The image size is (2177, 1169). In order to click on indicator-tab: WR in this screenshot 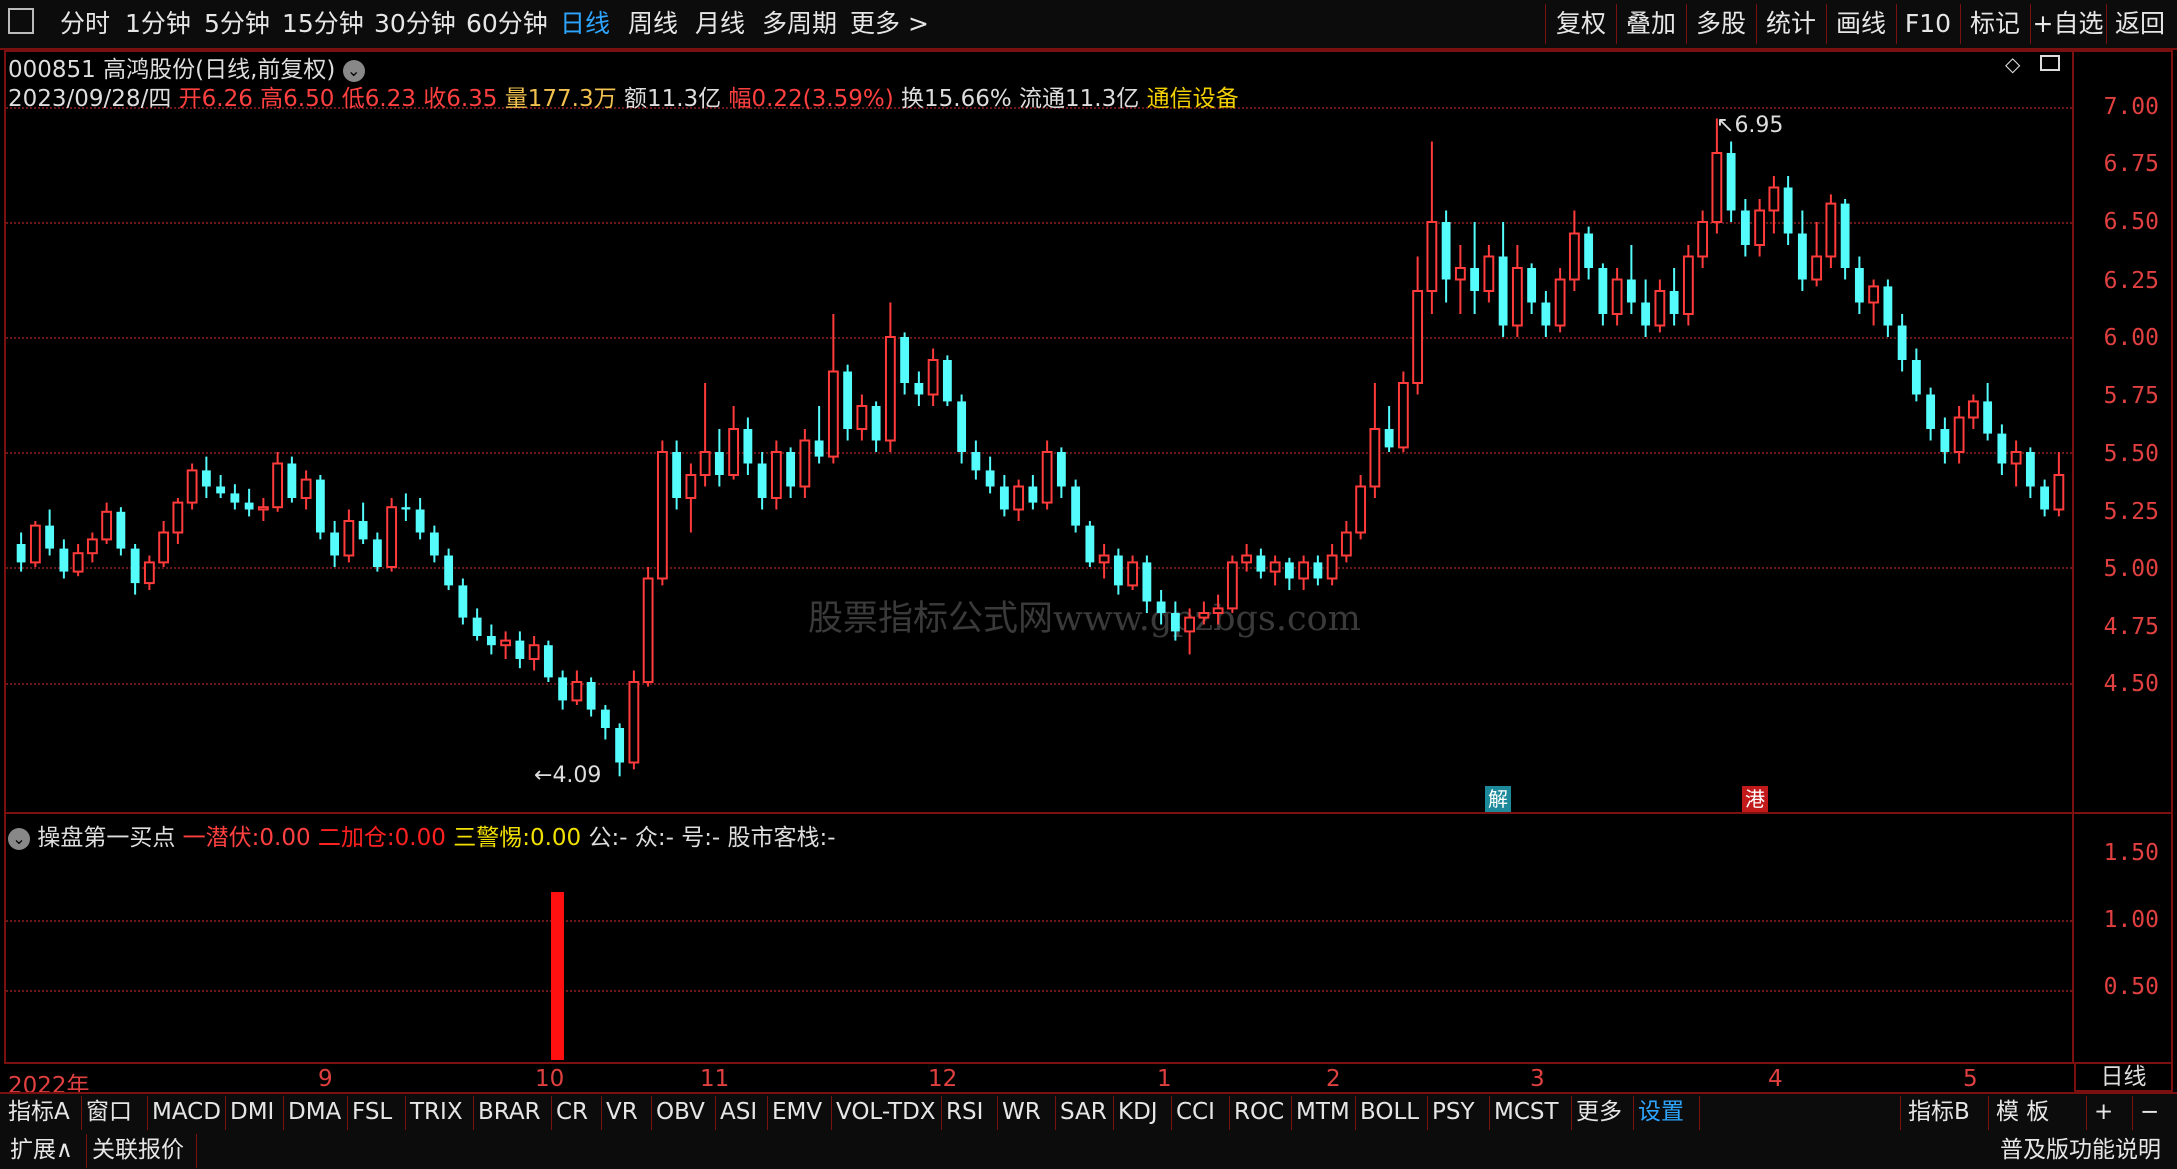, I will do `click(1021, 1112)`.